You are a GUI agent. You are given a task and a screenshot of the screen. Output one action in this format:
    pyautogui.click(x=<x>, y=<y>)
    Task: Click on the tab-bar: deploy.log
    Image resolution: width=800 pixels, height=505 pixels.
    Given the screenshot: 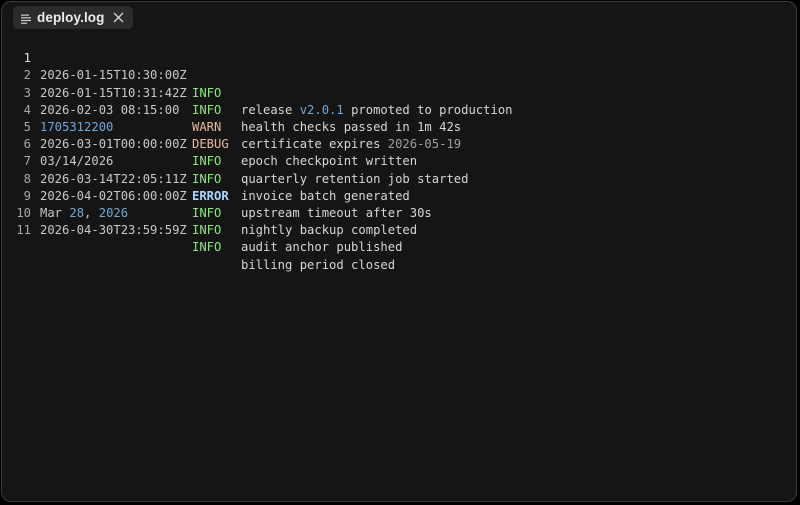 What is the action you would take?
    pyautogui.click(x=399, y=17)
    